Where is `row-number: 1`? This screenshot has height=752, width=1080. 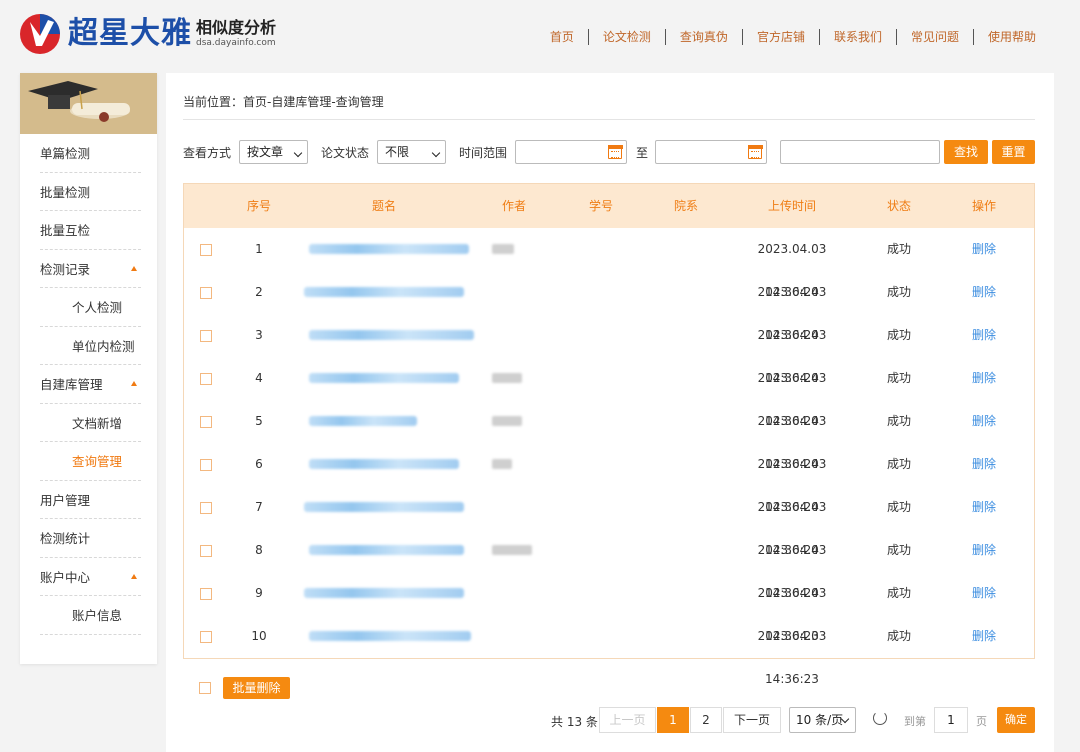 row-number: 1 is located at coordinates (259, 249).